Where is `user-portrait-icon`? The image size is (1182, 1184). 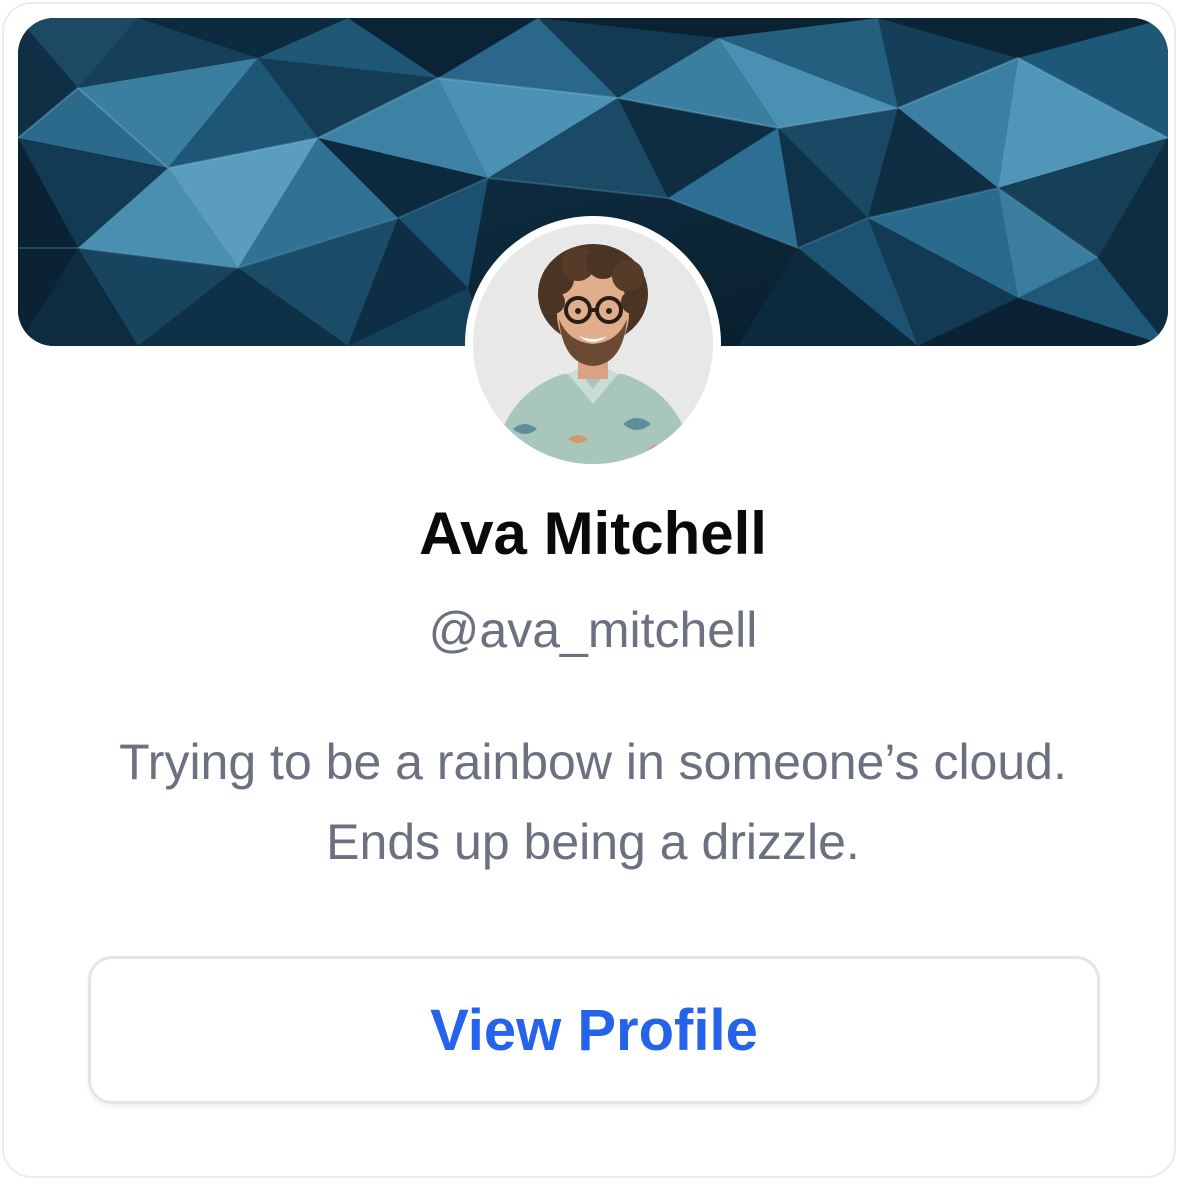 user-portrait-icon is located at coordinates (593, 344).